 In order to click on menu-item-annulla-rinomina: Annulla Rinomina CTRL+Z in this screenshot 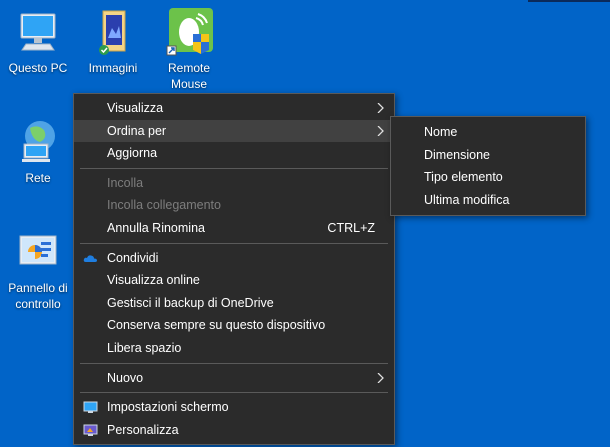, I will do `click(234, 228)`.